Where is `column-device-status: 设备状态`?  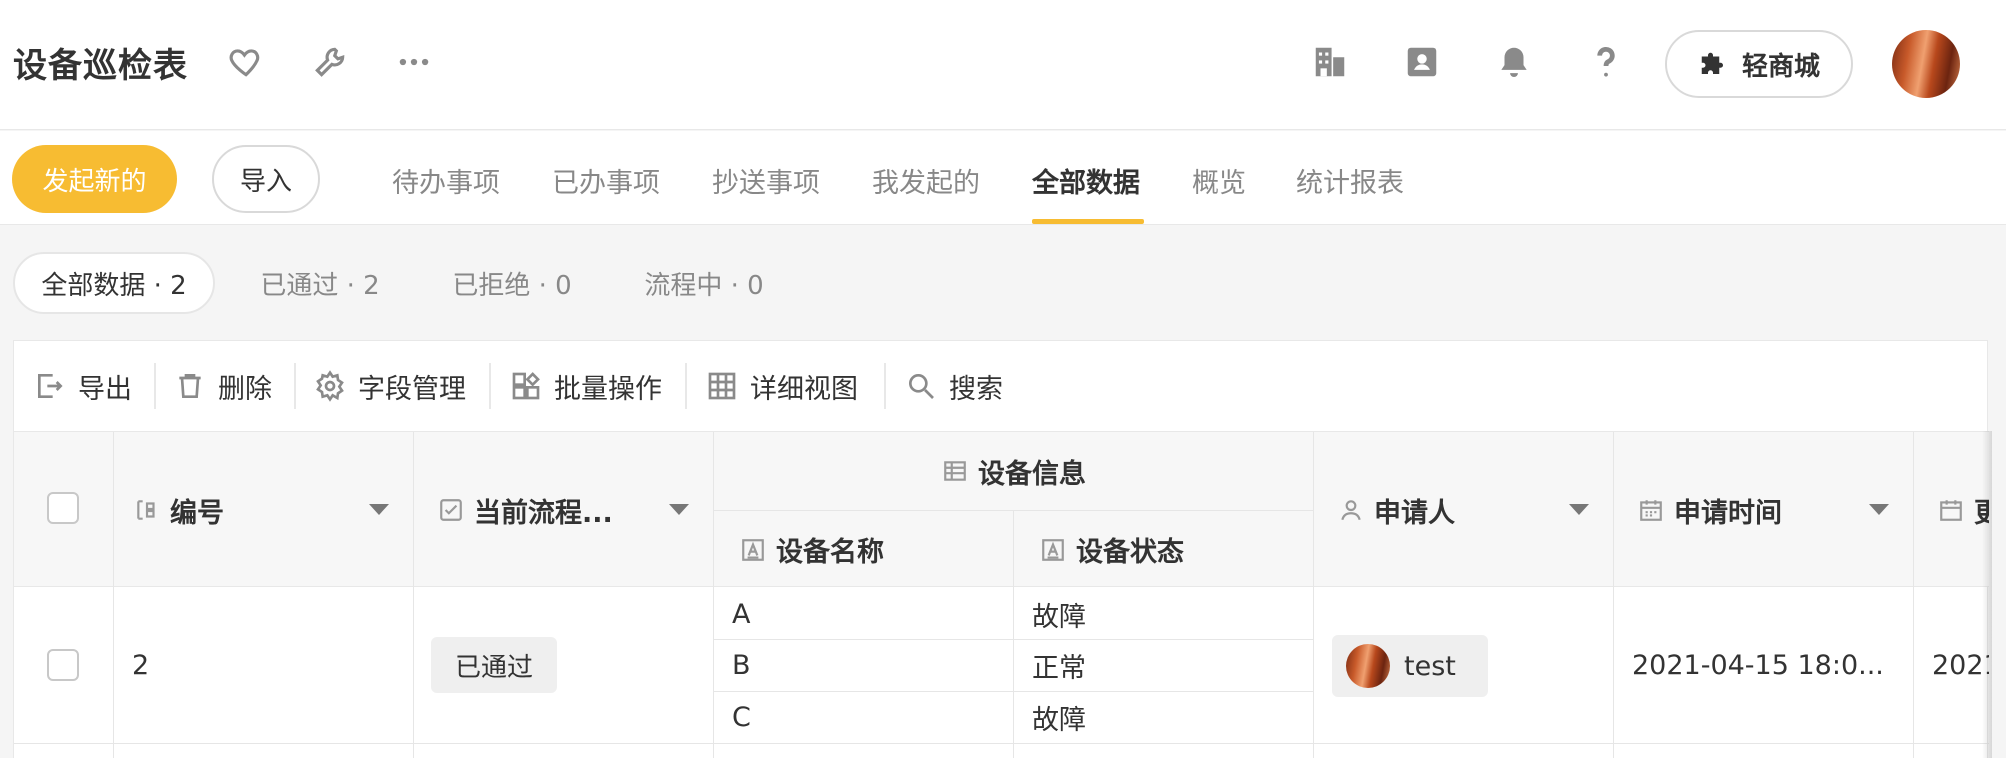 column-device-status: 设备状态 is located at coordinates (1164, 549).